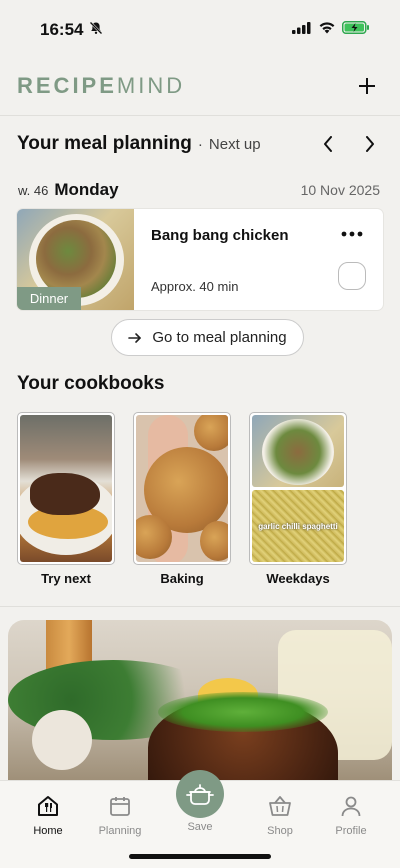  I want to click on status-time-group: 16:54, so click(71, 30).